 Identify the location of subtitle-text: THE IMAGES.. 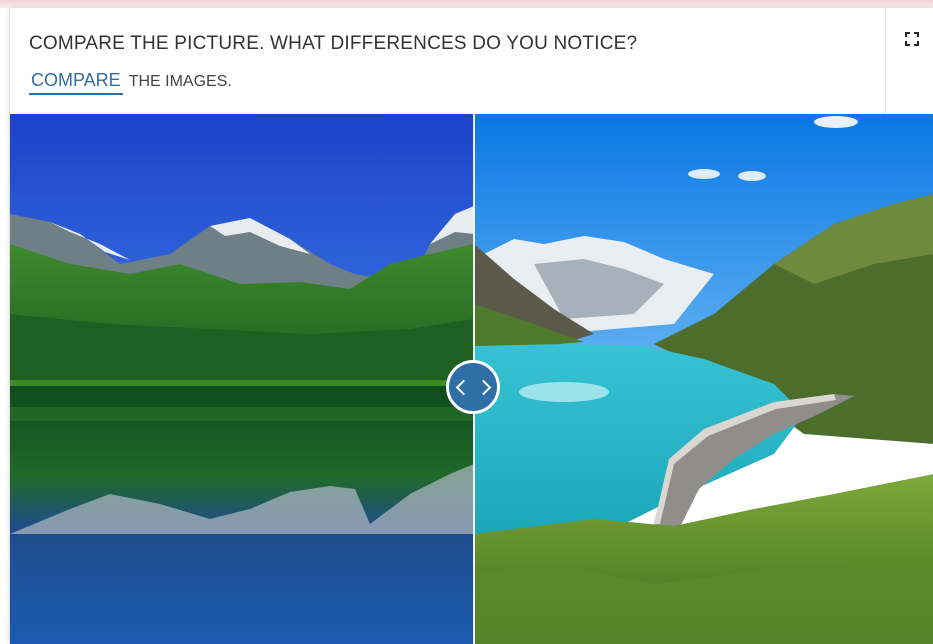
(180, 81).